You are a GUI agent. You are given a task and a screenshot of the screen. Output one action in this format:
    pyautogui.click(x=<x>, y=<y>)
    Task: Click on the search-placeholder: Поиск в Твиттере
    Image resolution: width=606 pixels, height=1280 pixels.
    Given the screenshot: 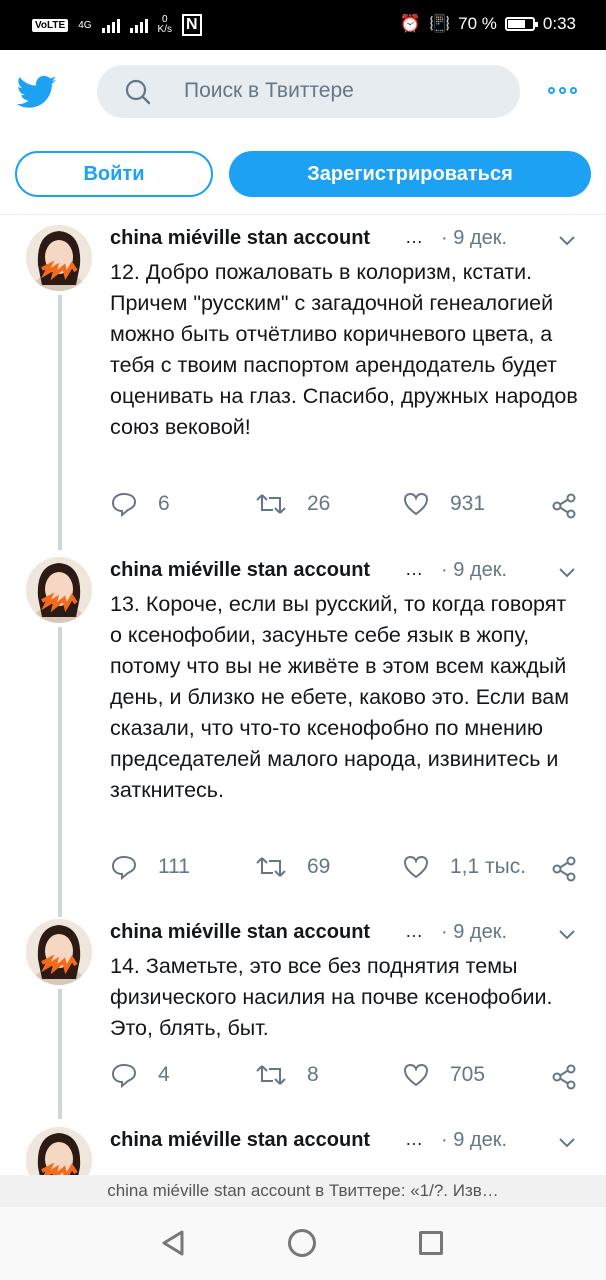 What is the action you would take?
    pyautogui.click(x=269, y=90)
    